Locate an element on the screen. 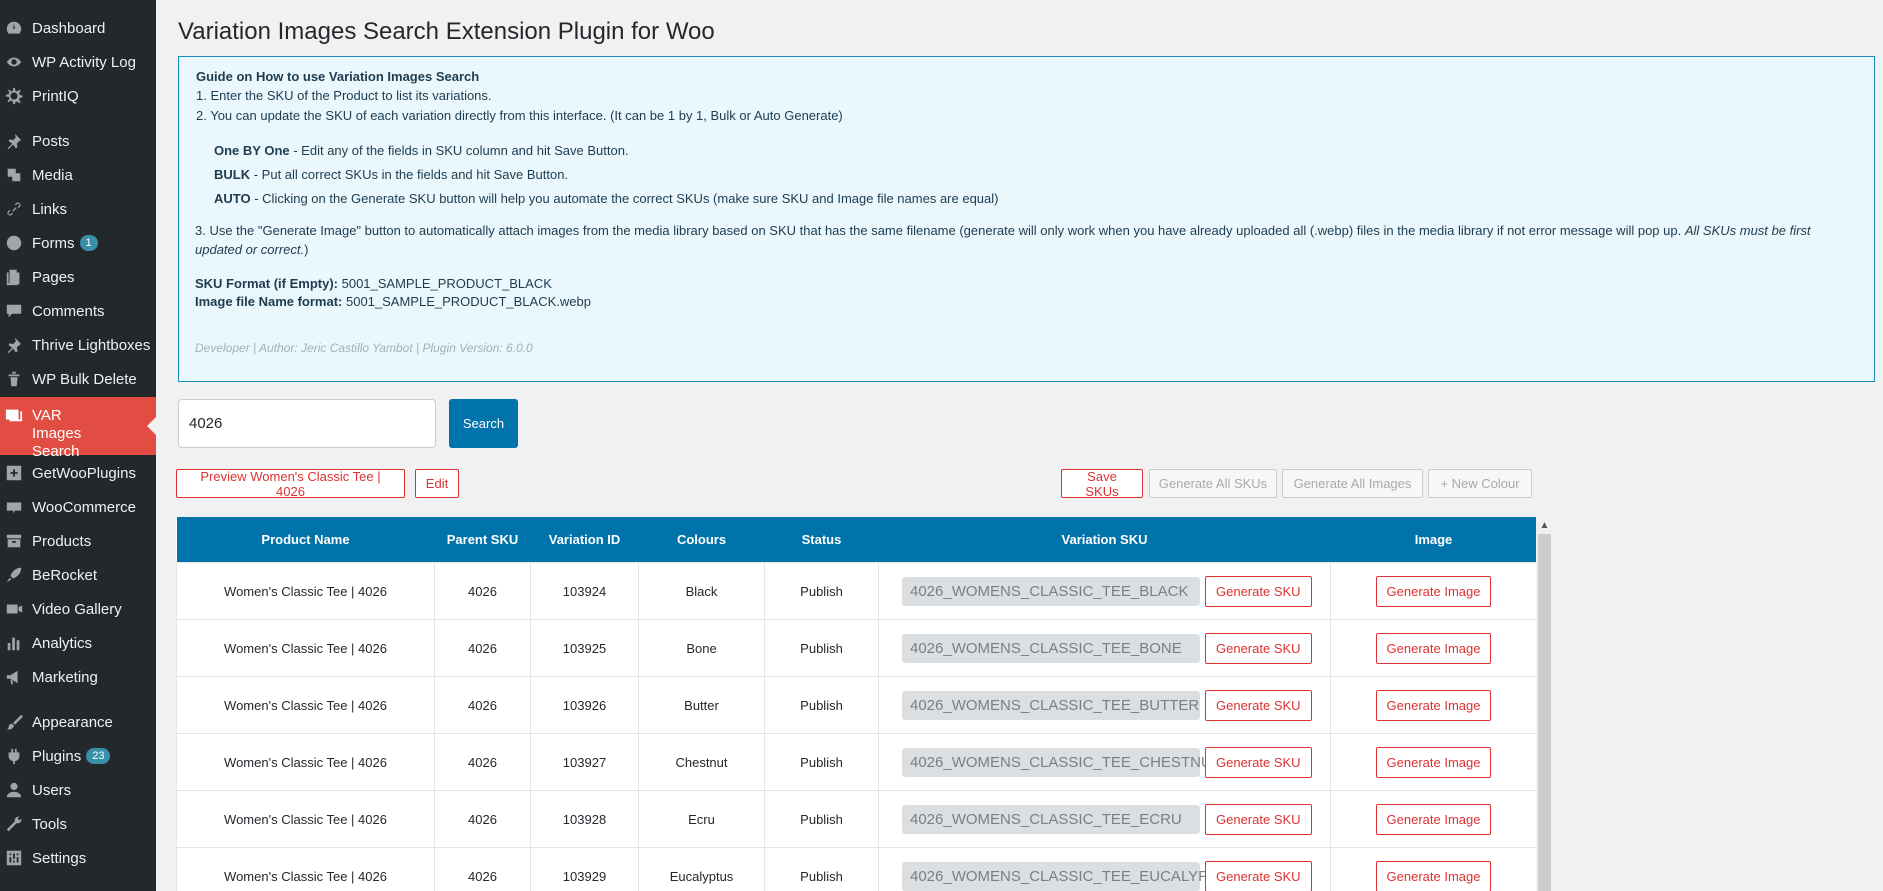 The image size is (1883, 891). sidebar-item-label: Thrive Lightboxes is located at coordinates (91, 345).